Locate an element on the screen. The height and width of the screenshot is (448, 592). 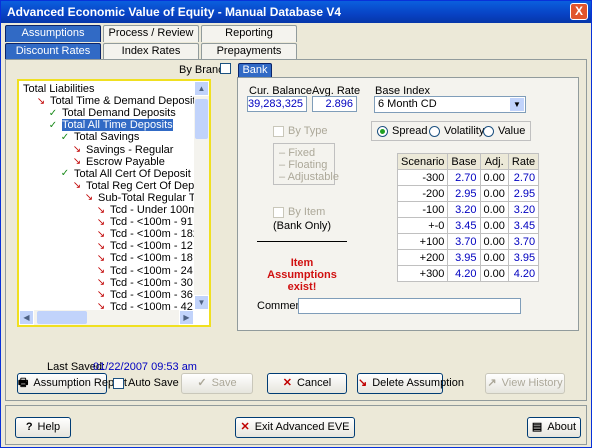
about-button: ▤ About is located at coordinates (554, 427).